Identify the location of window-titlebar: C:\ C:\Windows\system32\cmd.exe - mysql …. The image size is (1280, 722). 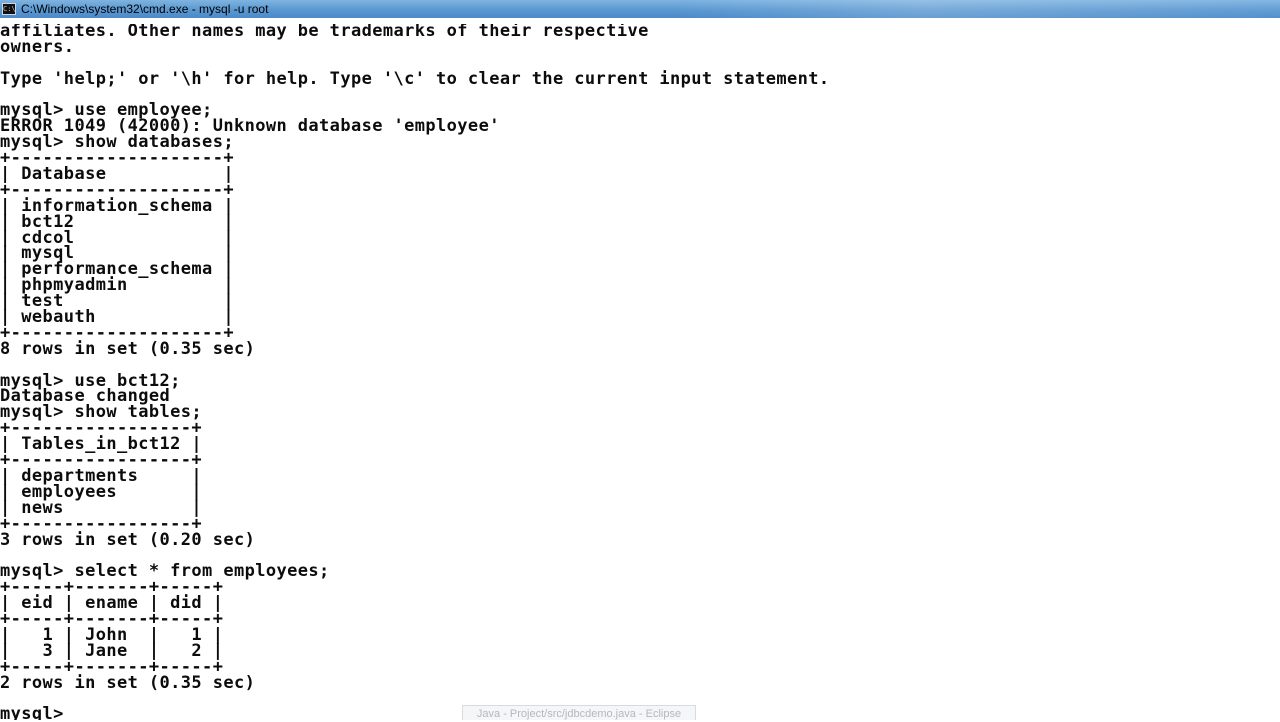
(640, 9).